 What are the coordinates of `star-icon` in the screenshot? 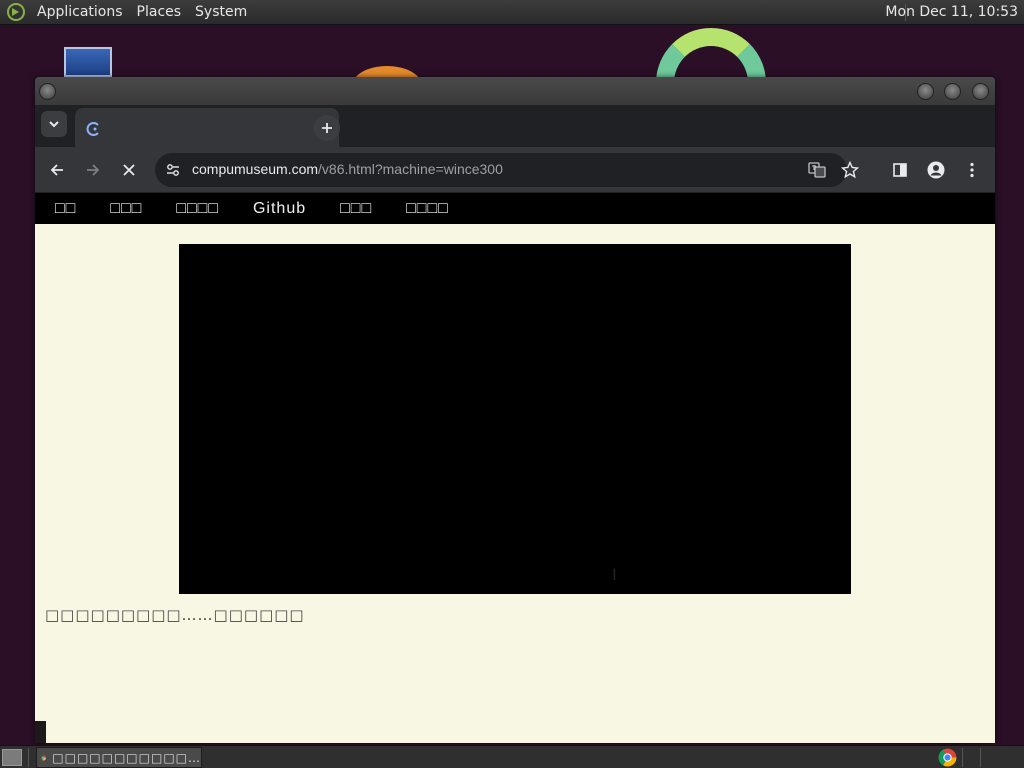 It's located at (850, 170).